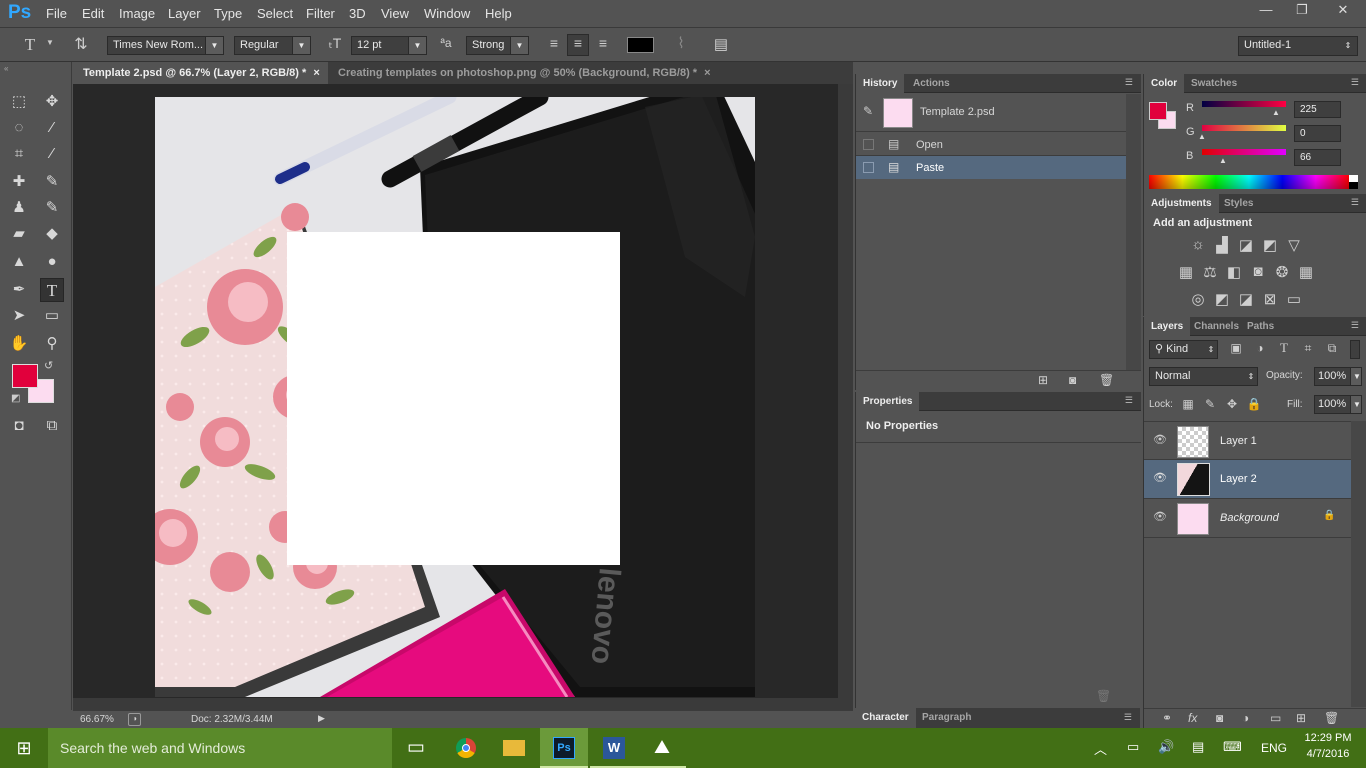  Describe the element at coordinates (220, 748) in the screenshot. I see `search-box: Search the web and Windows` at that location.